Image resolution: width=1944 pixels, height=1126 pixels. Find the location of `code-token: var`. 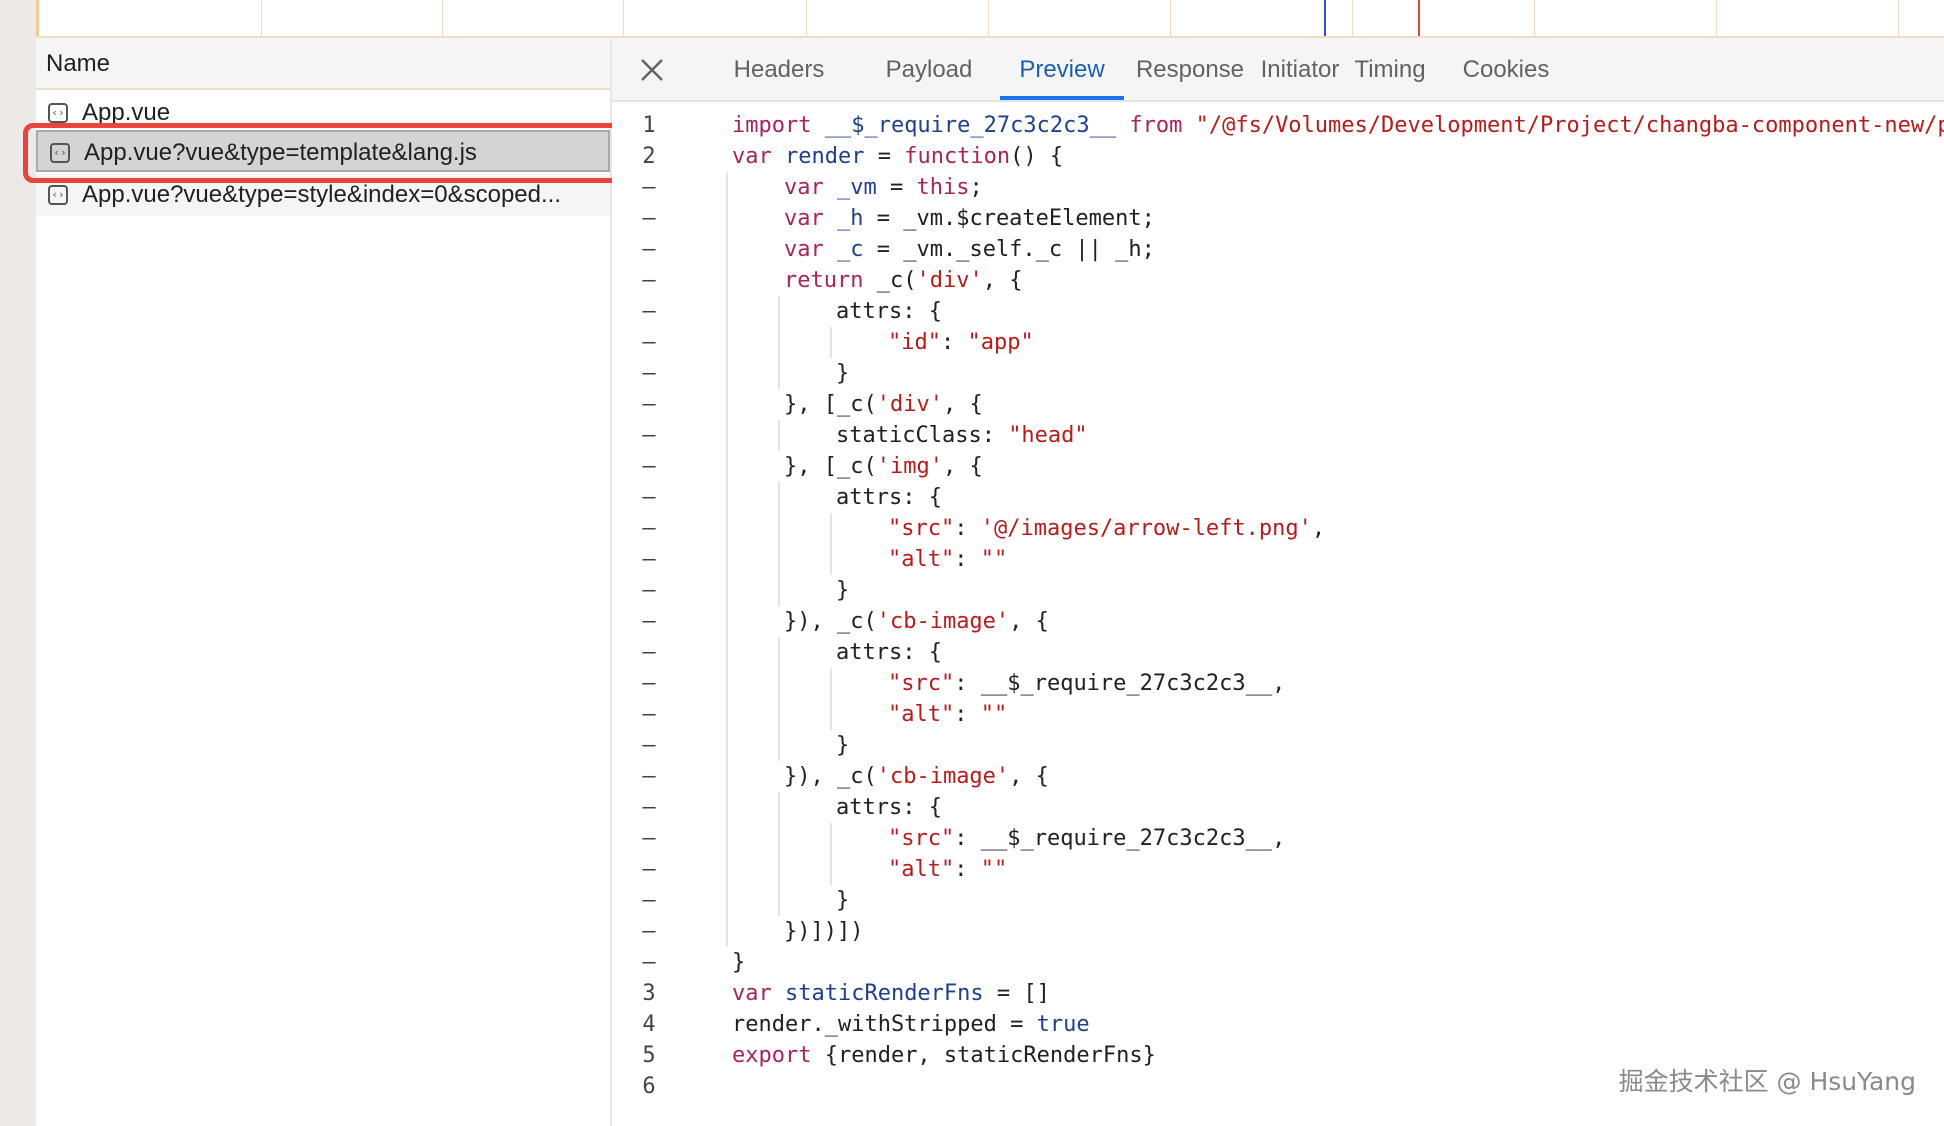

code-token: var is located at coordinates (810, 187).